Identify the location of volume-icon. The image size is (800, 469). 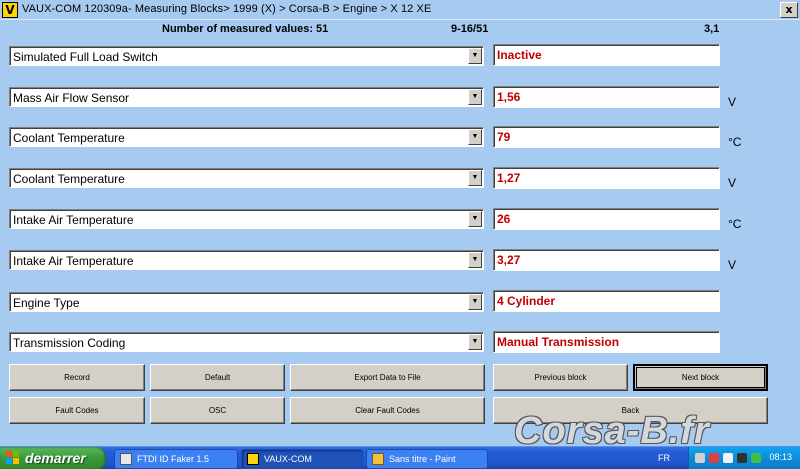
(742, 458).